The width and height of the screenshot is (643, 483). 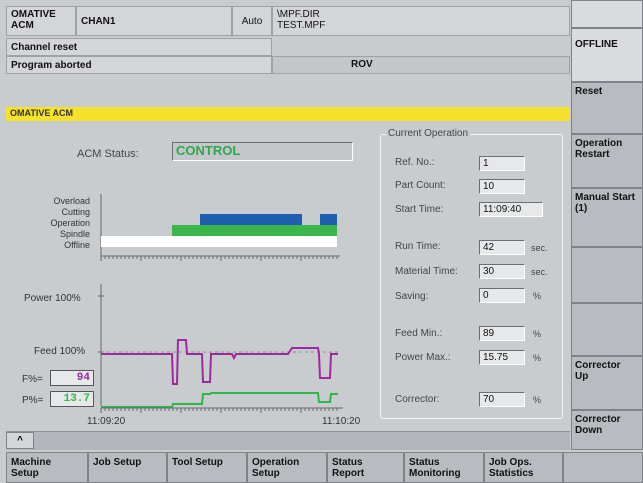 I want to click on material-time-unit: sec., so click(x=539, y=272).